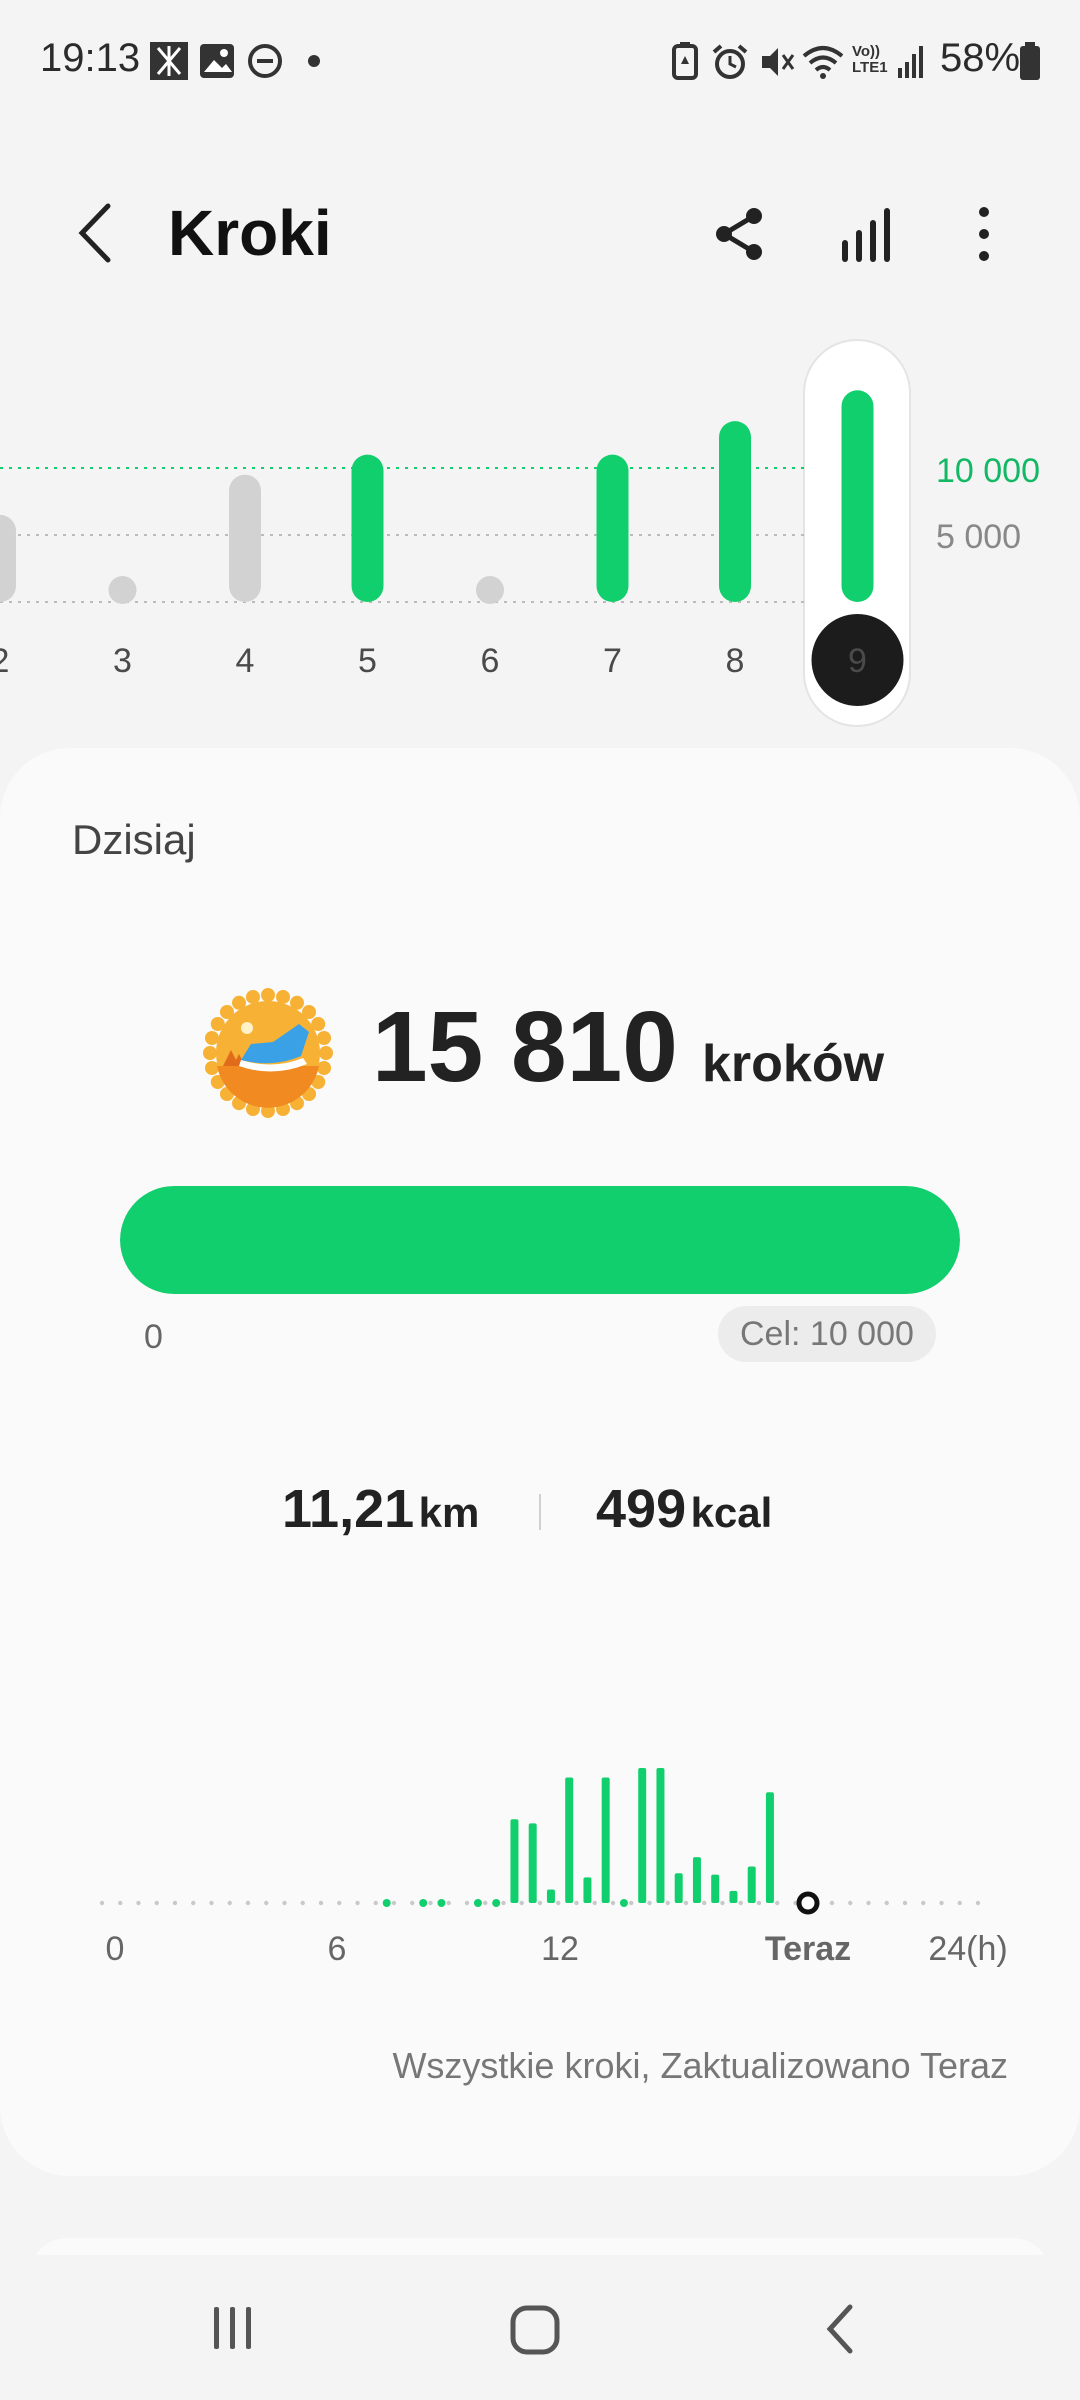 This screenshot has width=1080, height=2400. I want to click on home-icon, so click(536, 2331).